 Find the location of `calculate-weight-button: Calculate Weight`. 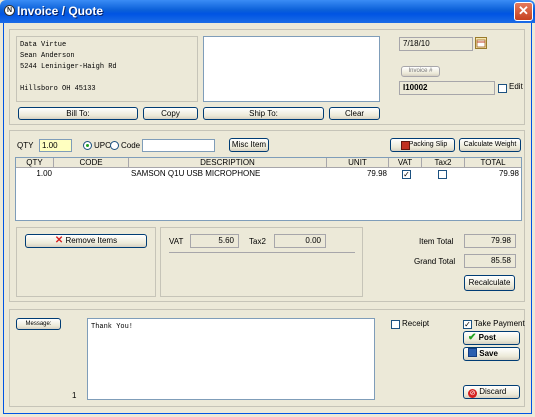

calculate-weight-button: Calculate Weight is located at coordinates (490, 145).